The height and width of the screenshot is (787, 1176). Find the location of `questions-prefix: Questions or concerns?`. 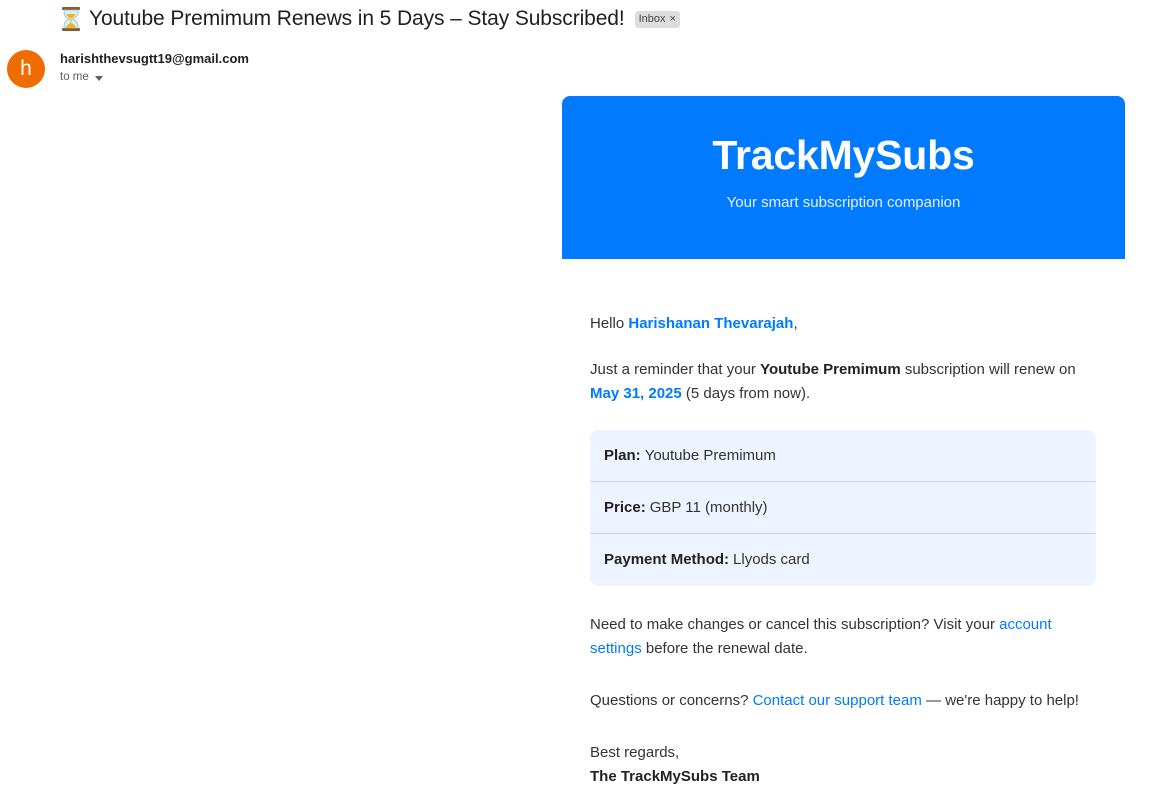

questions-prefix: Questions or concerns? is located at coordinates (671, 700).